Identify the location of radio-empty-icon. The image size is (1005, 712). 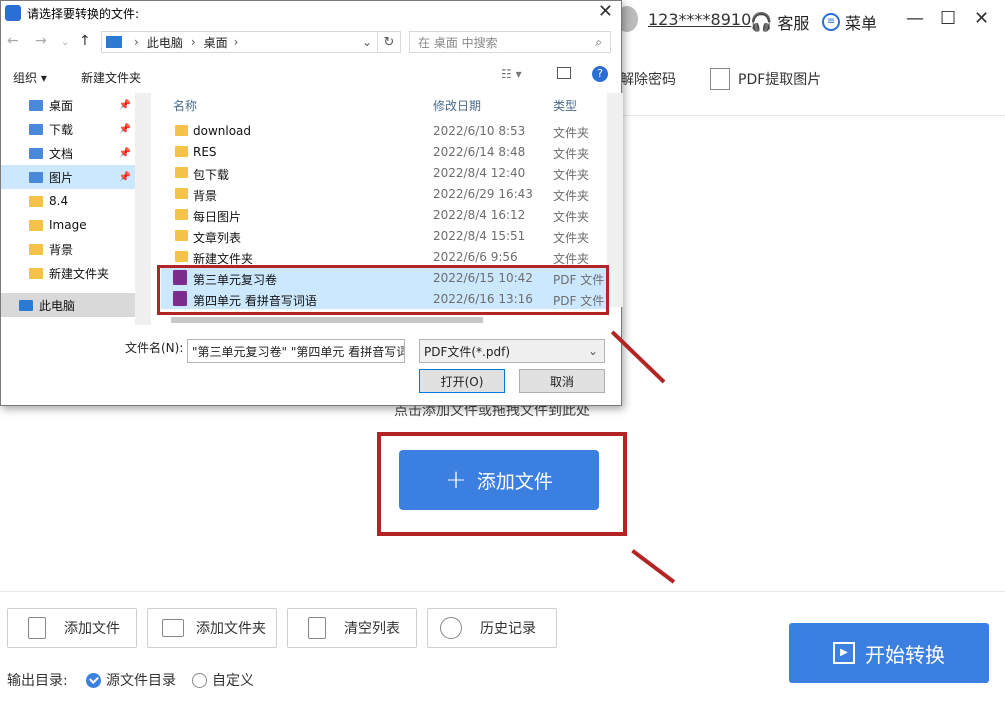
(199, 680).